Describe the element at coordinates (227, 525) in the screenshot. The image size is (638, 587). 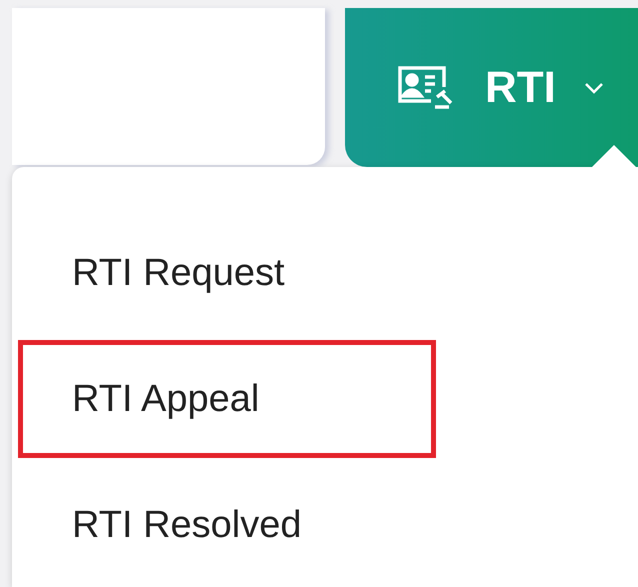
I see `menu-item: RTI Resolved` at that location.